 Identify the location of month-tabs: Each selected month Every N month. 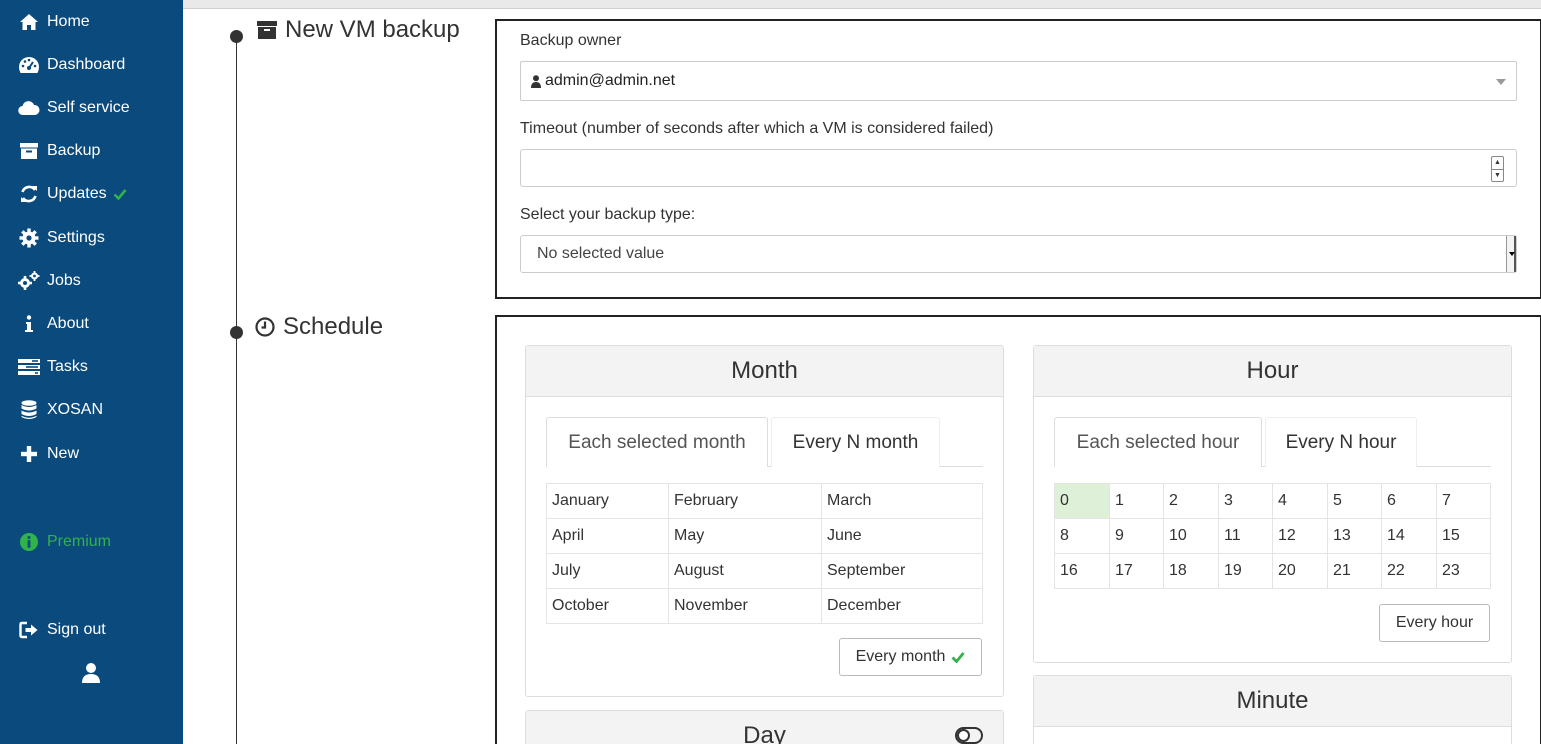
(764, 442).